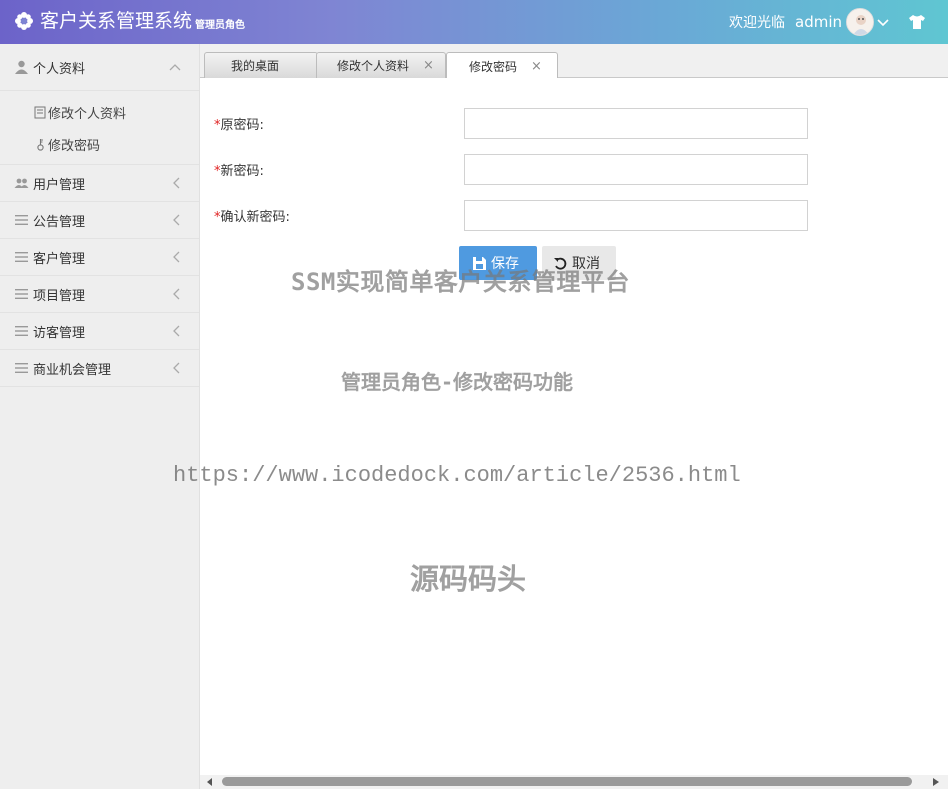 The height and width of the screenshot is (789, 948). Describe the element at coordinates (59, 69) in the screenshot. I see `sidebar-section-label: 个人资料` at that location.